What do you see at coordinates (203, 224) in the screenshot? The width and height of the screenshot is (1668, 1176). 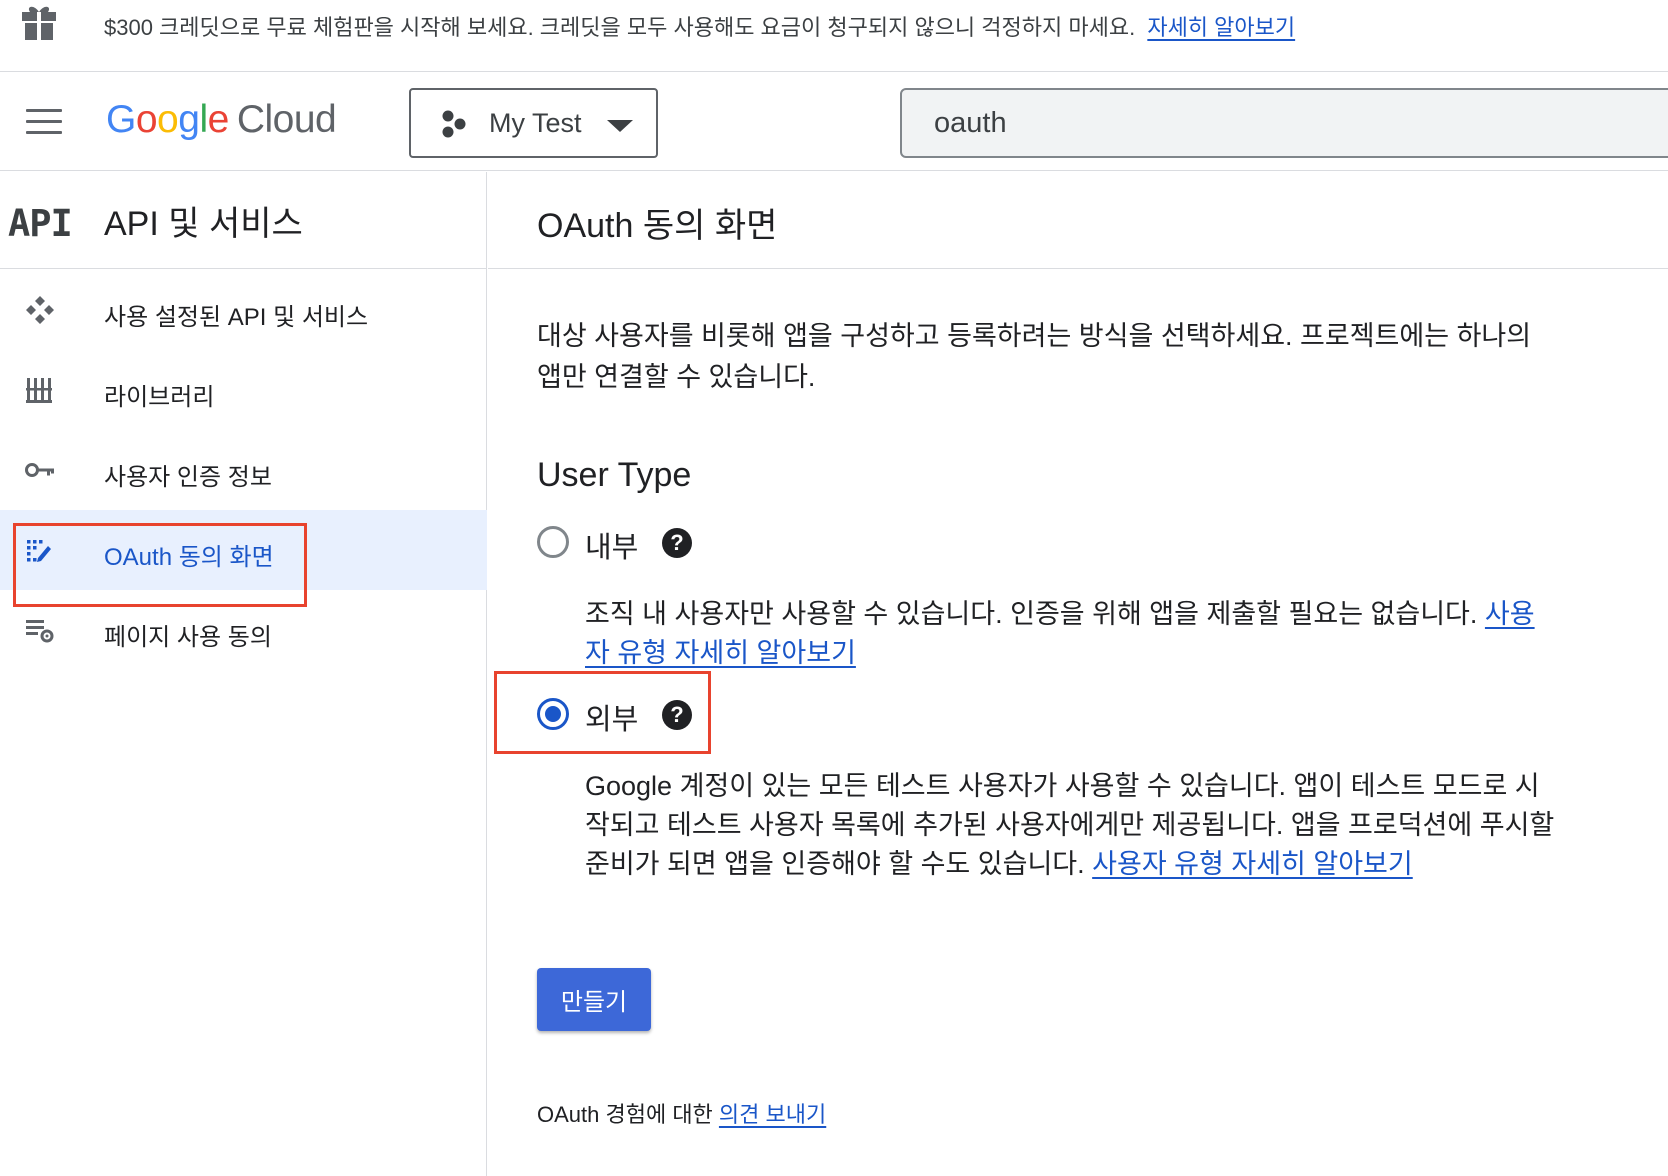 I see `sidebar-title: API 및 서비스` at bounding box center [203, 224].